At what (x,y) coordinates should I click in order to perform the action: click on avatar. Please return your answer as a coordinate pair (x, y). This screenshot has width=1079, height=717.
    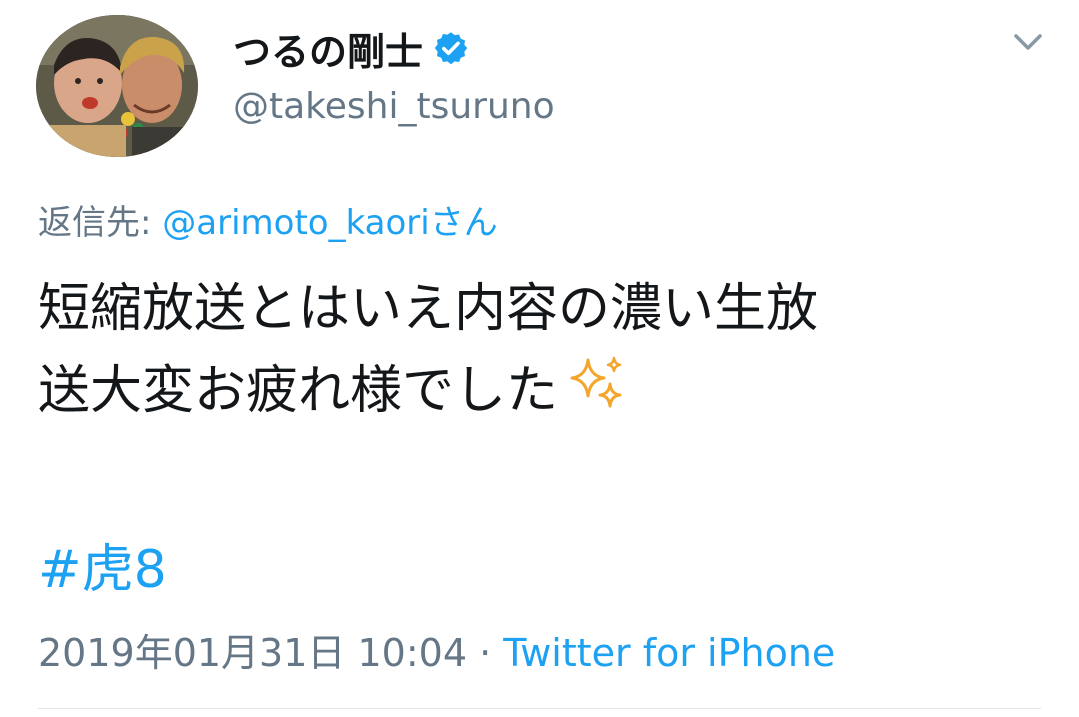
    Looking at the image, I should click on (117, 86).